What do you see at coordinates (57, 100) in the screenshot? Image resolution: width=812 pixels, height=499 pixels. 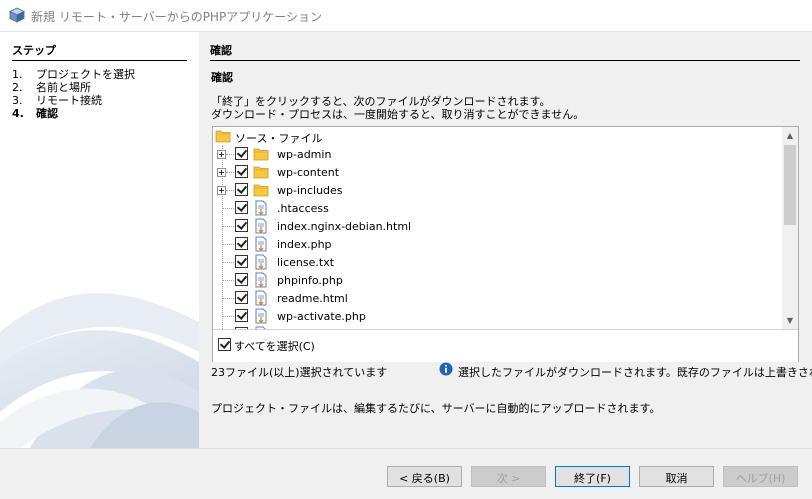 I see `step-item: 3. リモート接続` at bounding box center [57, 100].